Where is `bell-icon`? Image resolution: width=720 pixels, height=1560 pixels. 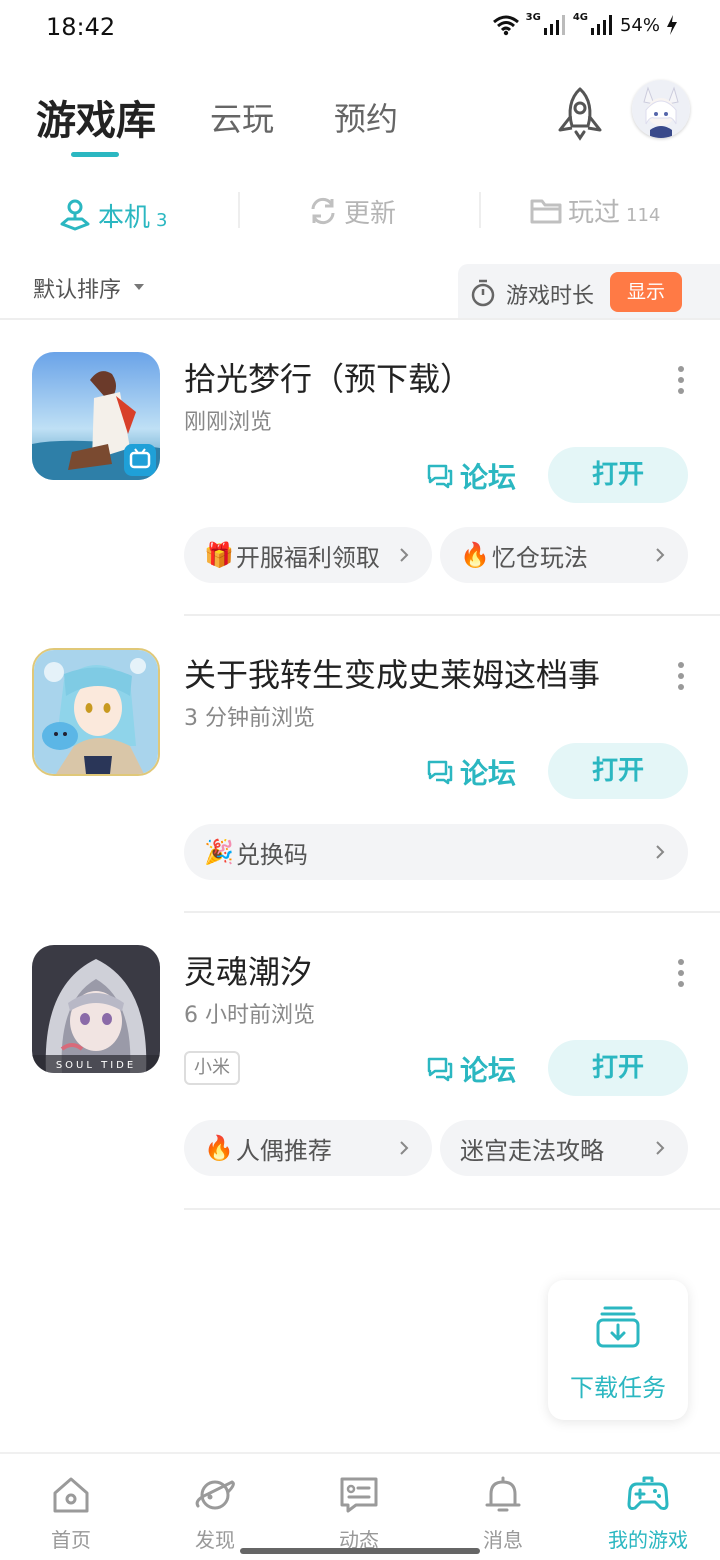
bell-icon is located at coordinates (503, 1494).